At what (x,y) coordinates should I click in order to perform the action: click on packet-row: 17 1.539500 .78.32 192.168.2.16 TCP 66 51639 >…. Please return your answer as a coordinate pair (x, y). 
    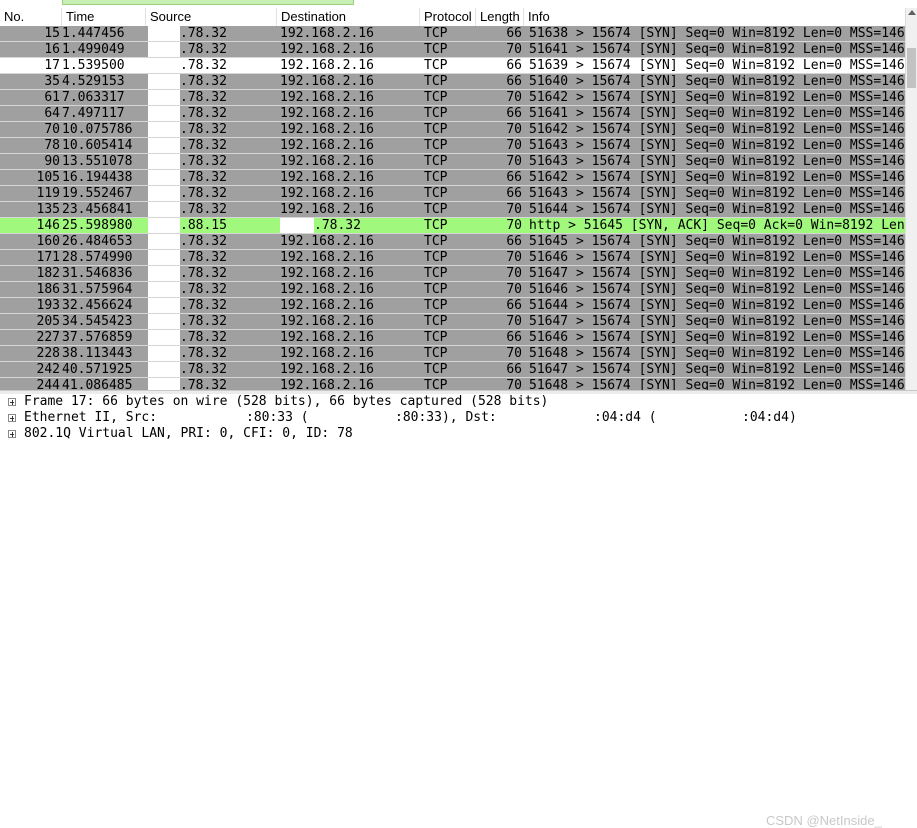
    Looking at the image, I should click on (452, 66).